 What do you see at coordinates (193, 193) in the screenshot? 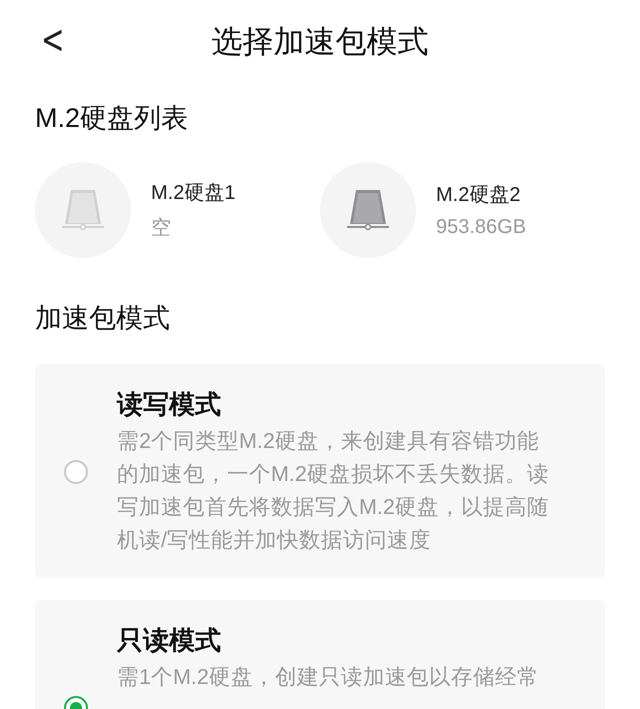
I see `disk-name: M.2硬盘1` at bounding box center [193, 193].